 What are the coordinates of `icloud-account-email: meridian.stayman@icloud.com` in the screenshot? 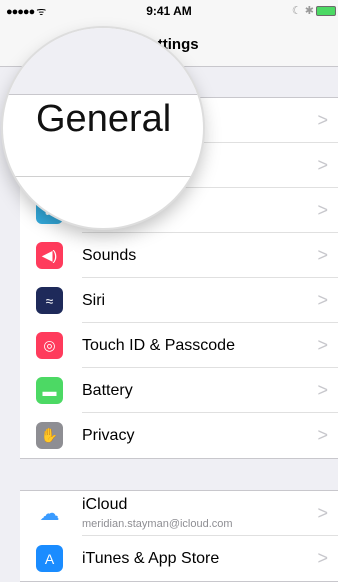 It's located at (157, 524).